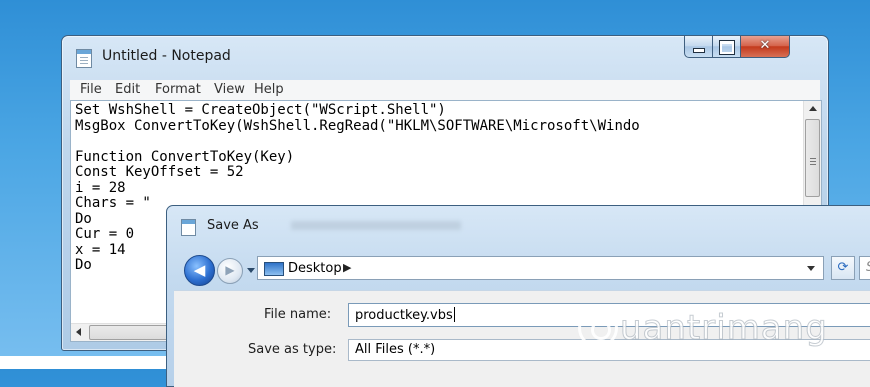  Describe the element at coordinates (251, 270) in the screenshot. I see `recent-pages-dropdown-icon` at that location.